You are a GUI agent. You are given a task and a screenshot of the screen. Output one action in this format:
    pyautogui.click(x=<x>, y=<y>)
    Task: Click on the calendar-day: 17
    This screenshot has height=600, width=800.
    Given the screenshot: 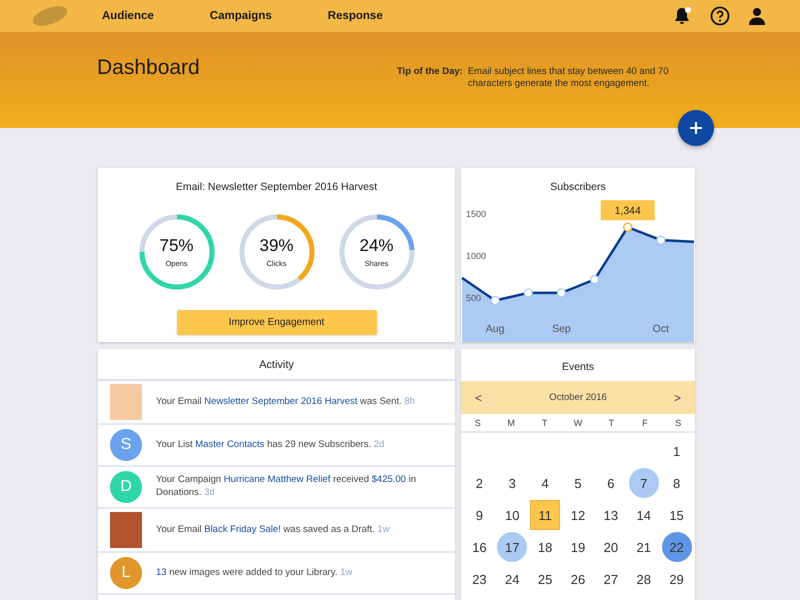 What is the action you would take?
    pyautogui.click(x=512, y=547)
    